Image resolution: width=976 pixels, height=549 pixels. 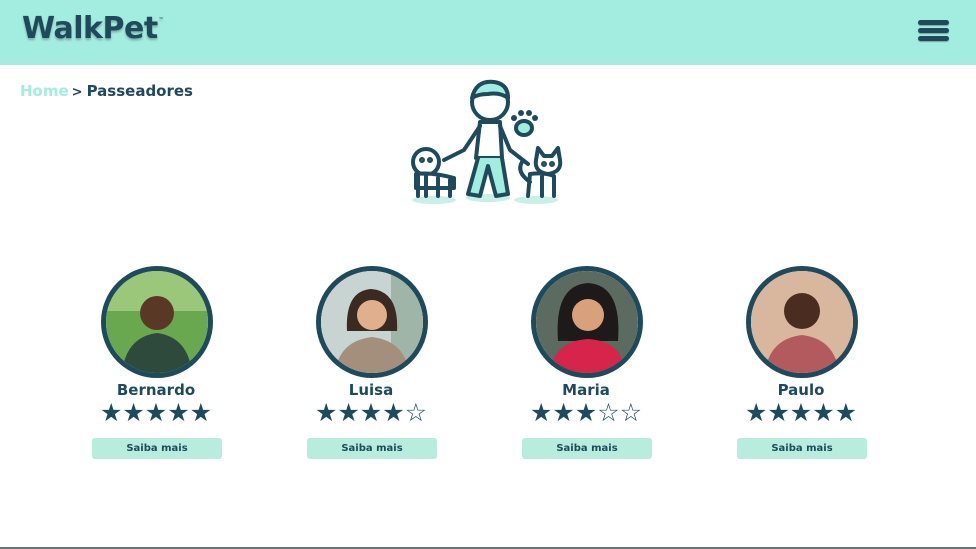 I want to click on walker-card: Paulo ★★★★★ Saiba mais, so click(x=801, y=366).